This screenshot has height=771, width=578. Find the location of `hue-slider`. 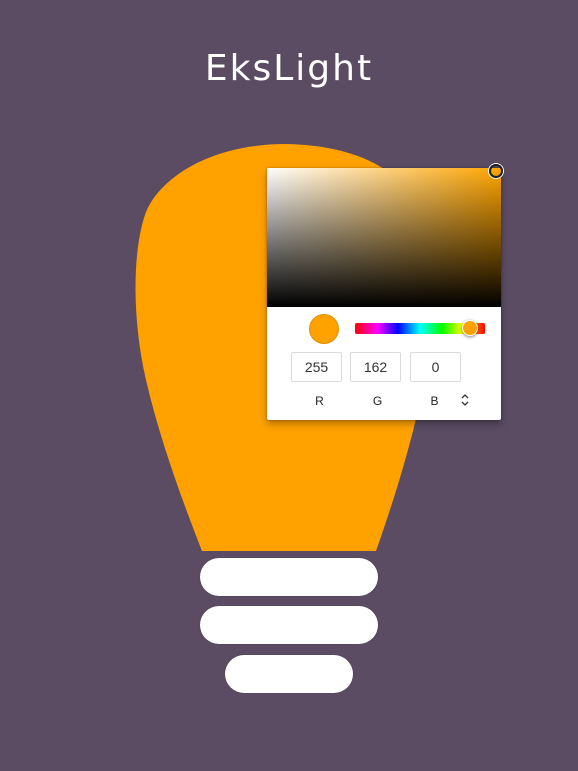

hue-slider is located at coordinates (420, 328).